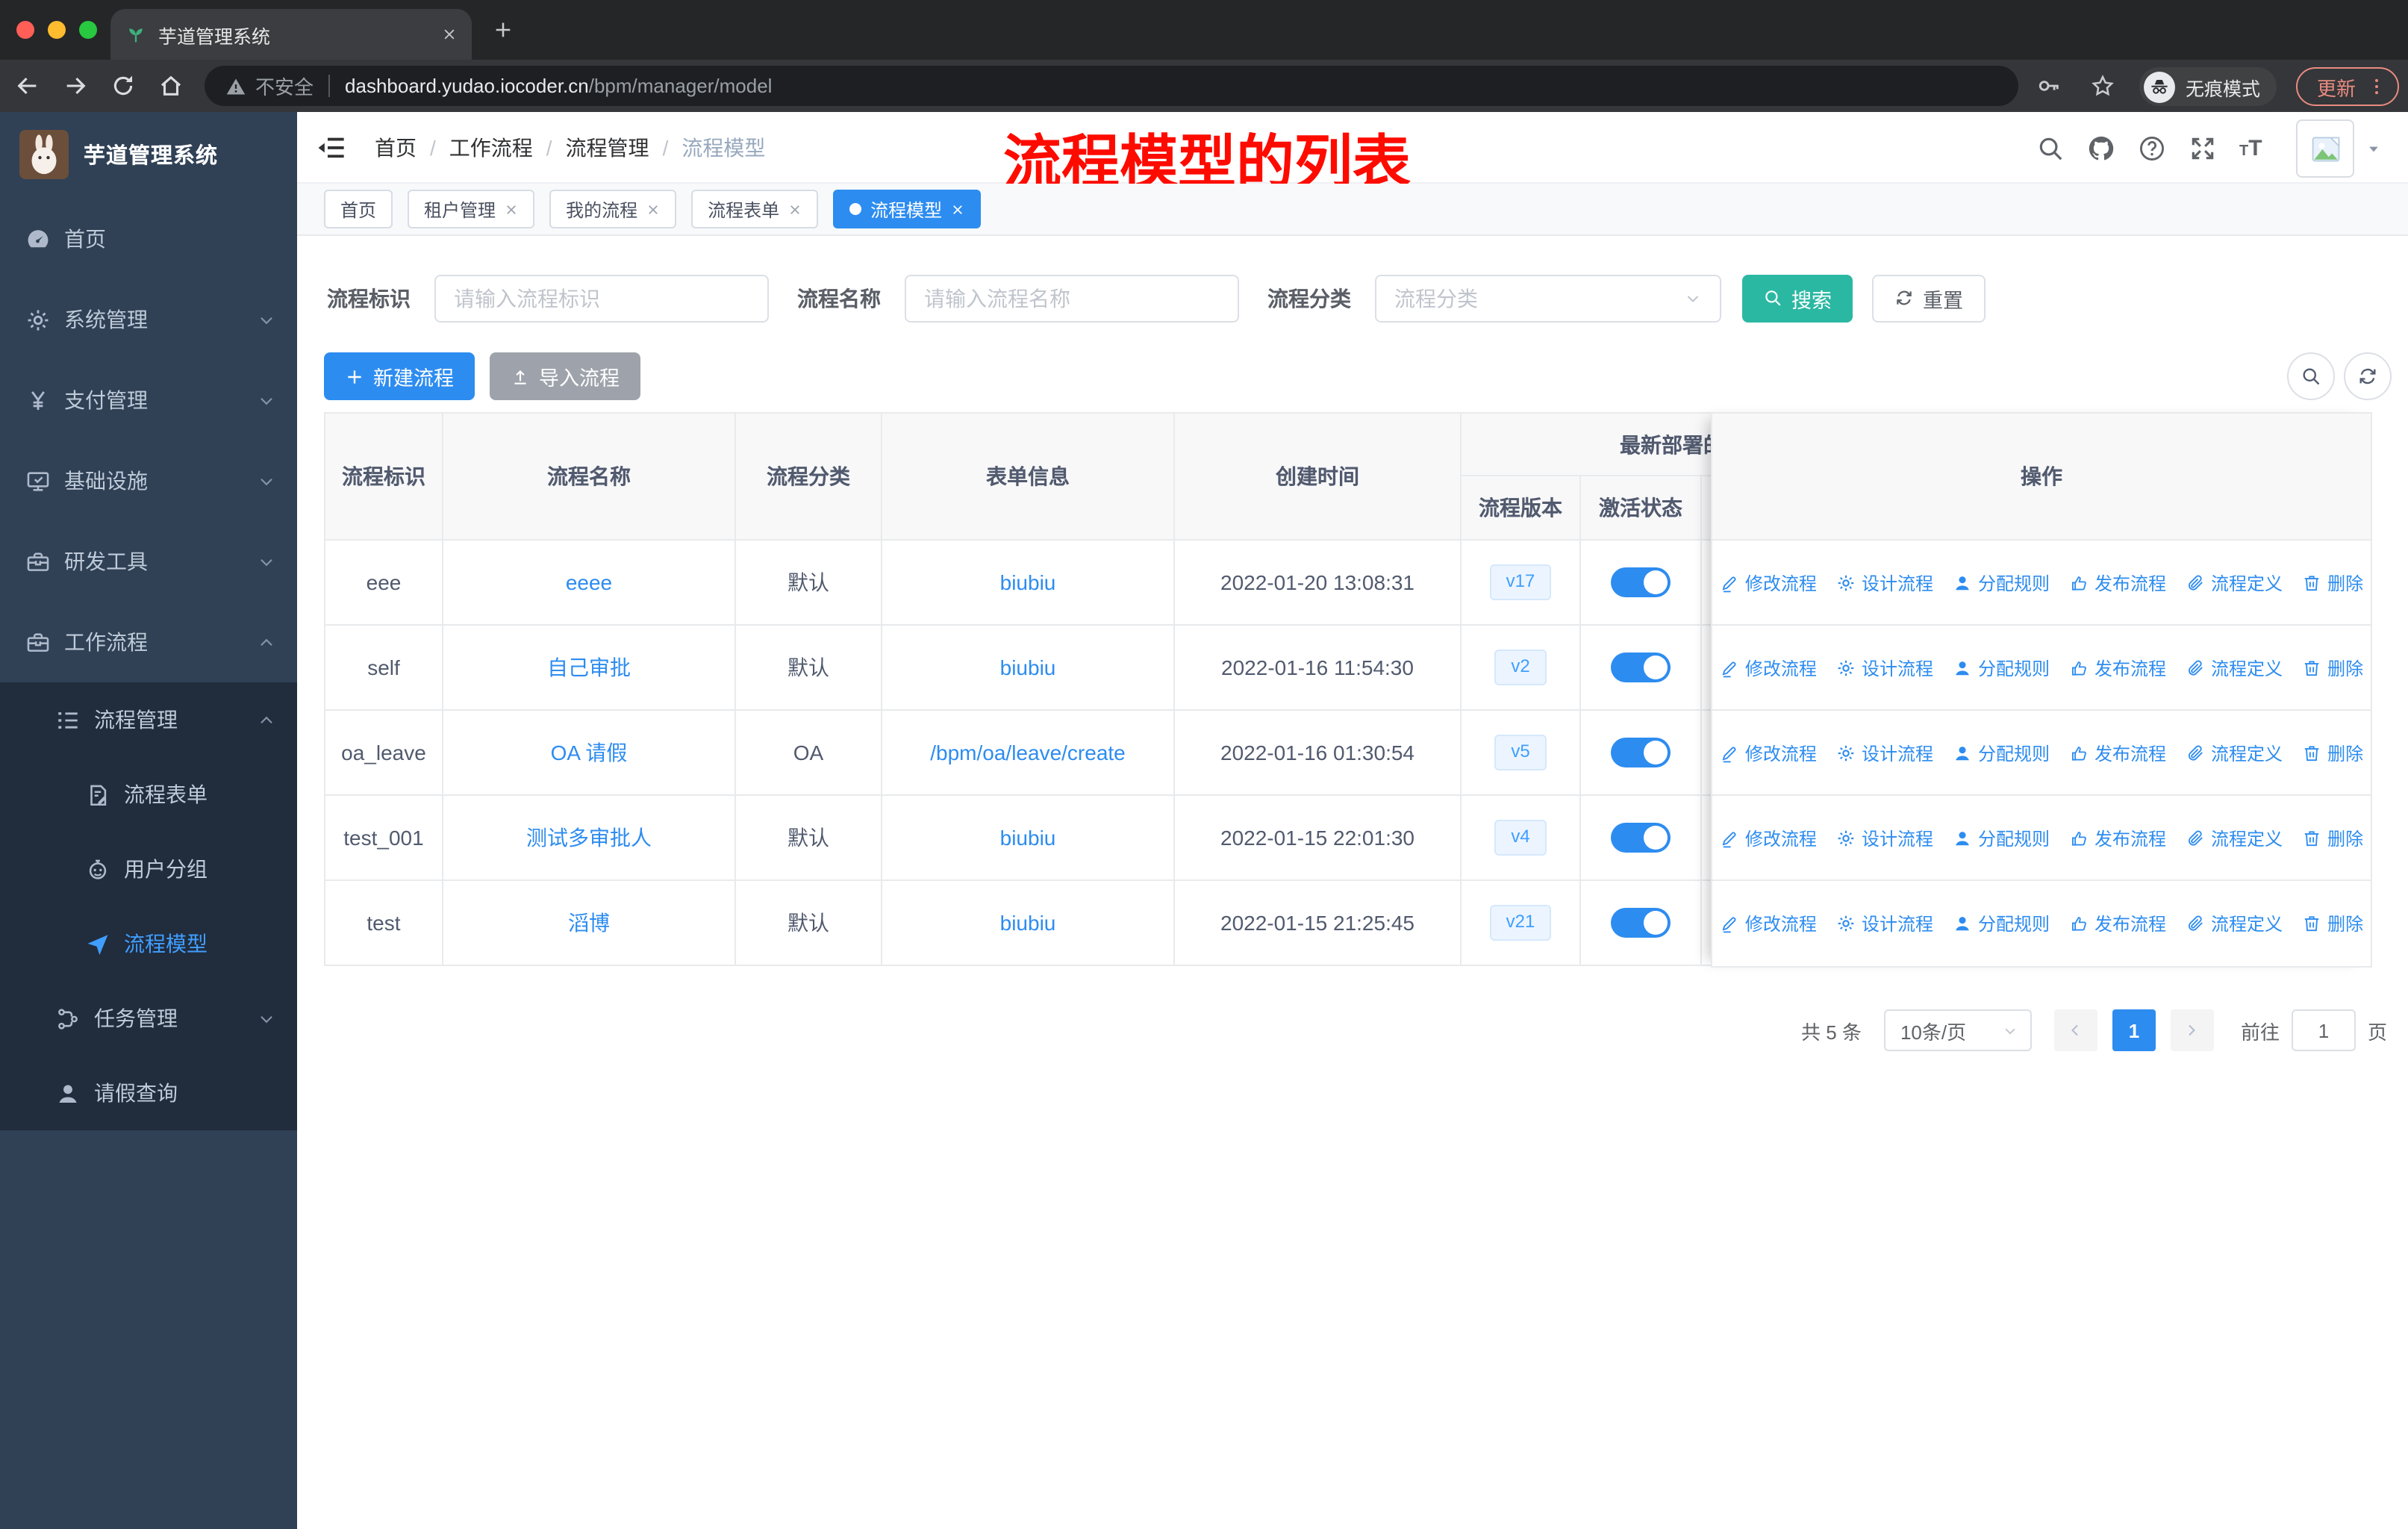  What do you see at coordinates (491, 148) in the screenshot?
I see `breadcrumb-workflow: 工作流程` at bounding box center [491, 148].